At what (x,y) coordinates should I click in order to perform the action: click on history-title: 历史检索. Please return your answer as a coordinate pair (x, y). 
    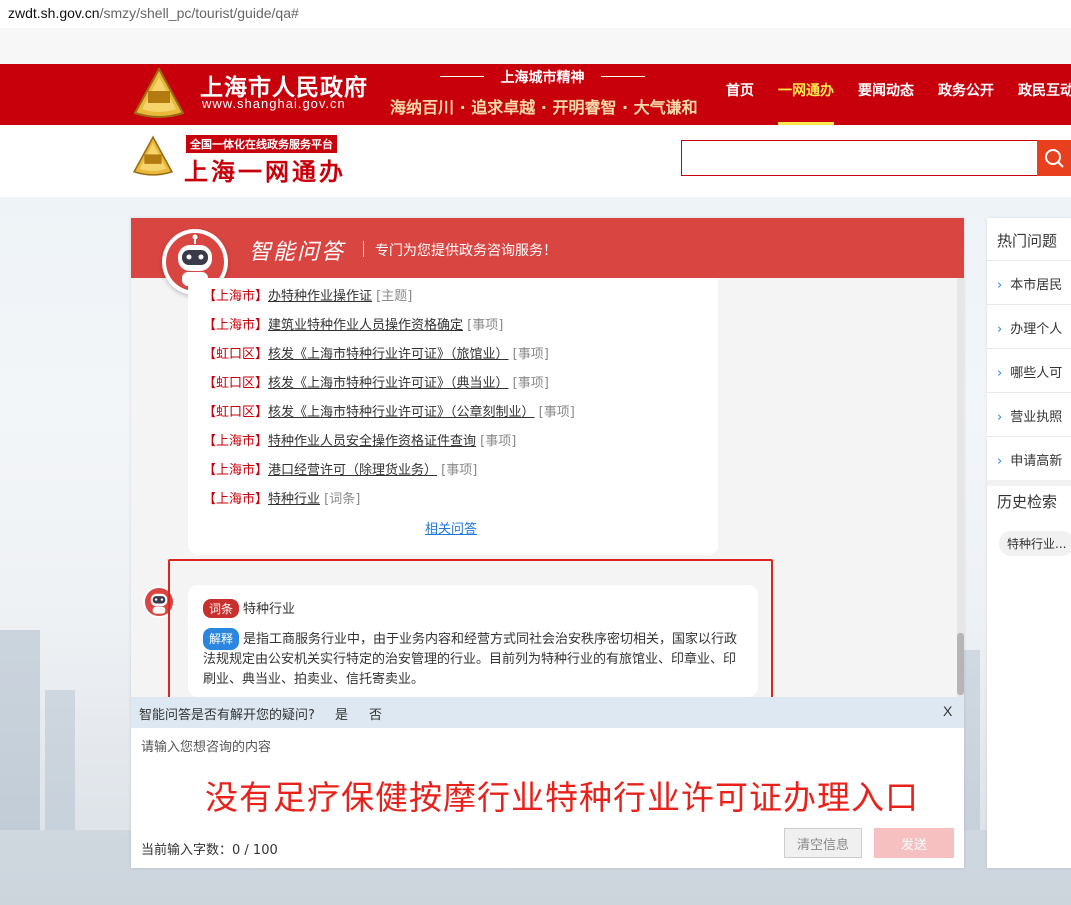
    Looking at the image, I should click on (1027, 502).